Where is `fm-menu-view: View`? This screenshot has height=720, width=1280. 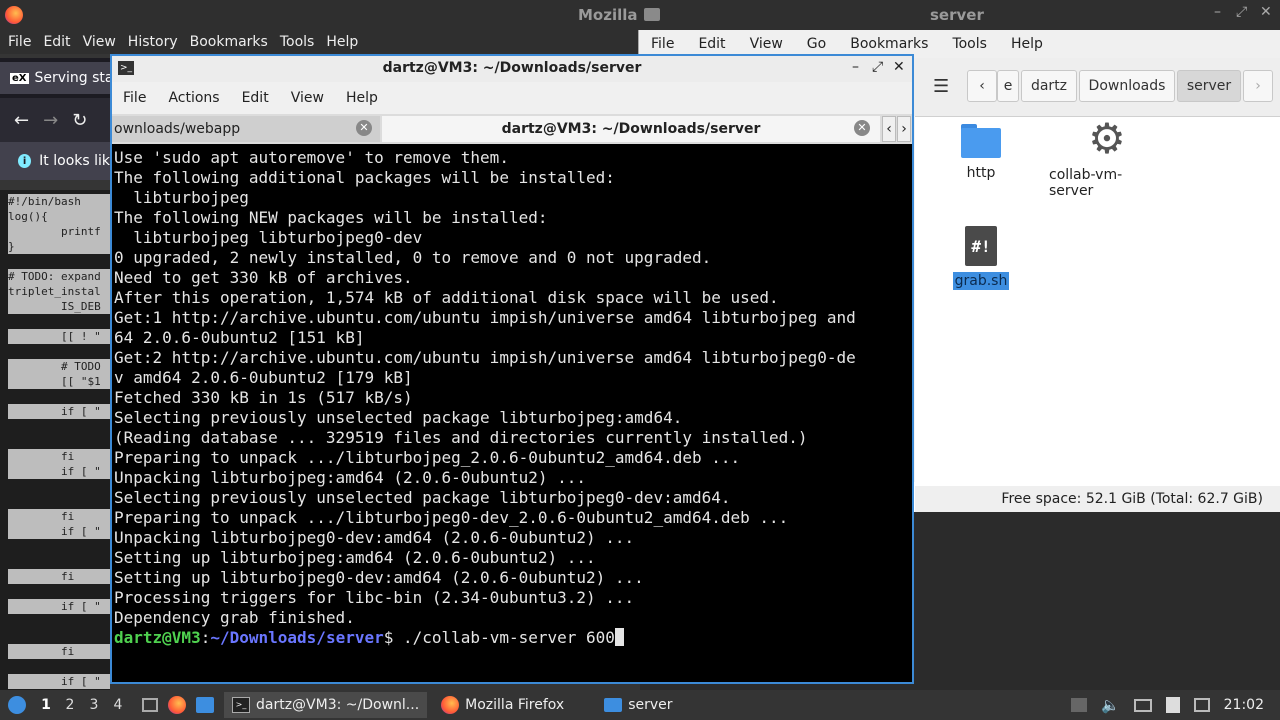
fm-menu-view: View is located at coordinates (766, 44).